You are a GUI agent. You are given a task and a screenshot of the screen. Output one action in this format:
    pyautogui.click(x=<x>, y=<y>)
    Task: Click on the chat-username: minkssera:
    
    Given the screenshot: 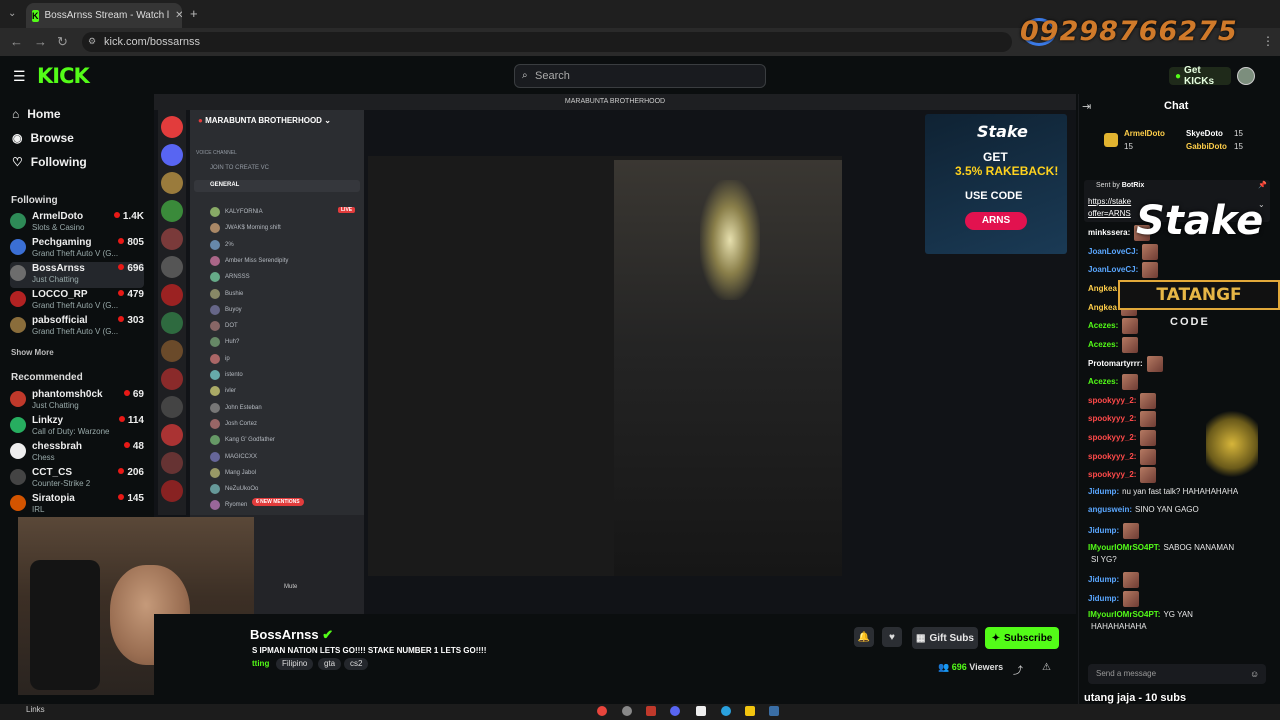 What is the action you would take?
    pyautogui.click(x=1109, y=232)
    